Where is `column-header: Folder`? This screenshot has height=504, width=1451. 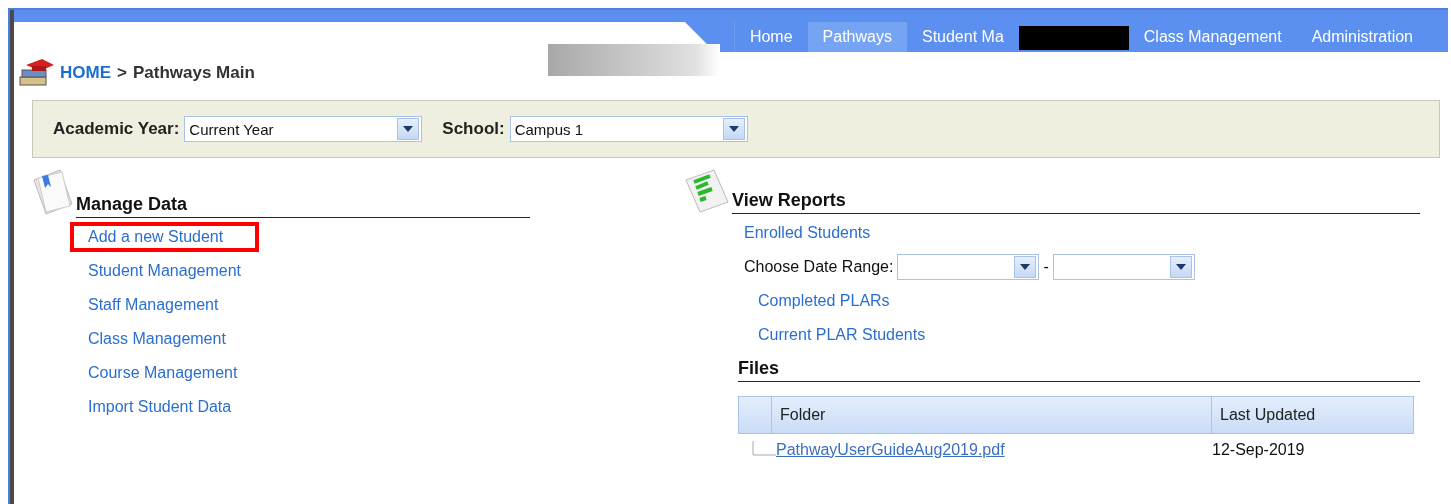
column-header: Folder is located at coordinates (991, 415).